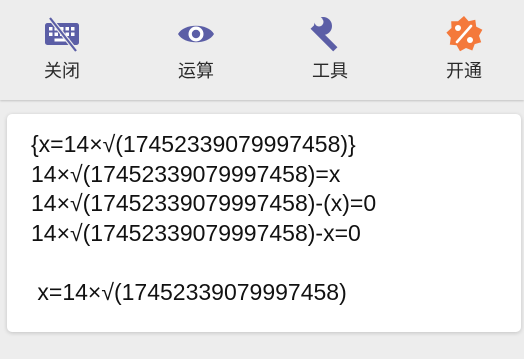 The width and height of the screenshot is (524, 359). I want to click on result-line: 14×√(17452339079997458)=x, so click(186, 173).